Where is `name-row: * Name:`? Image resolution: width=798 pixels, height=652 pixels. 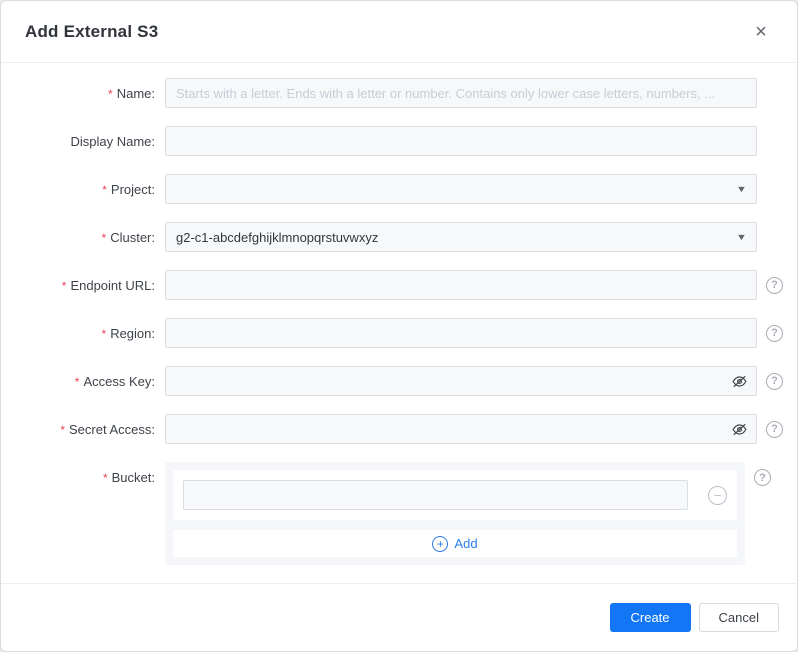 name-row: * Name: is located at coordinates (399, 93).